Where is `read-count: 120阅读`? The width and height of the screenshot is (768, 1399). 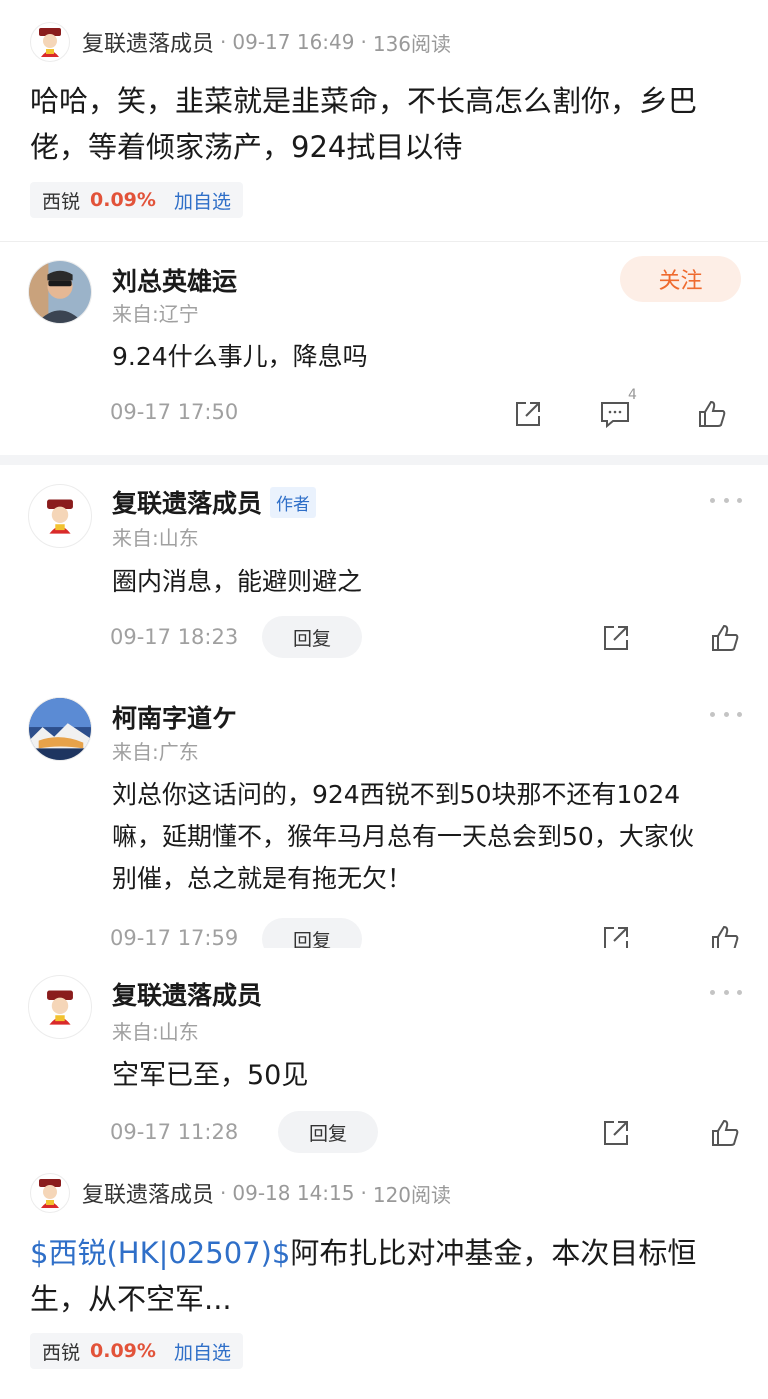 read-count: 120阅读 is located at coordinates (412, 1194).